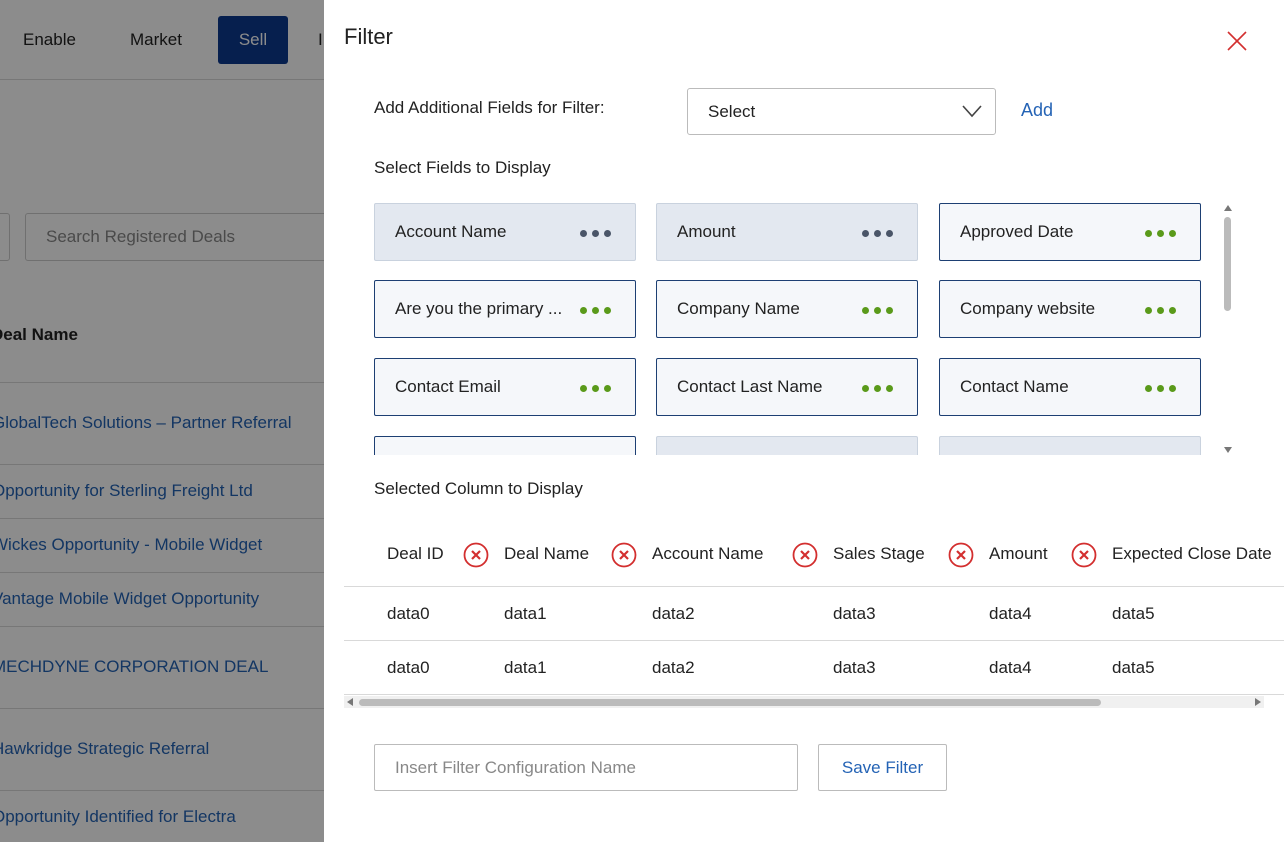 The height and width of the screenshot is (842, 1284). Describe the element at coordinates (451, 231) in the screenshot. I see `field-tile-label: Account Name` at that location.